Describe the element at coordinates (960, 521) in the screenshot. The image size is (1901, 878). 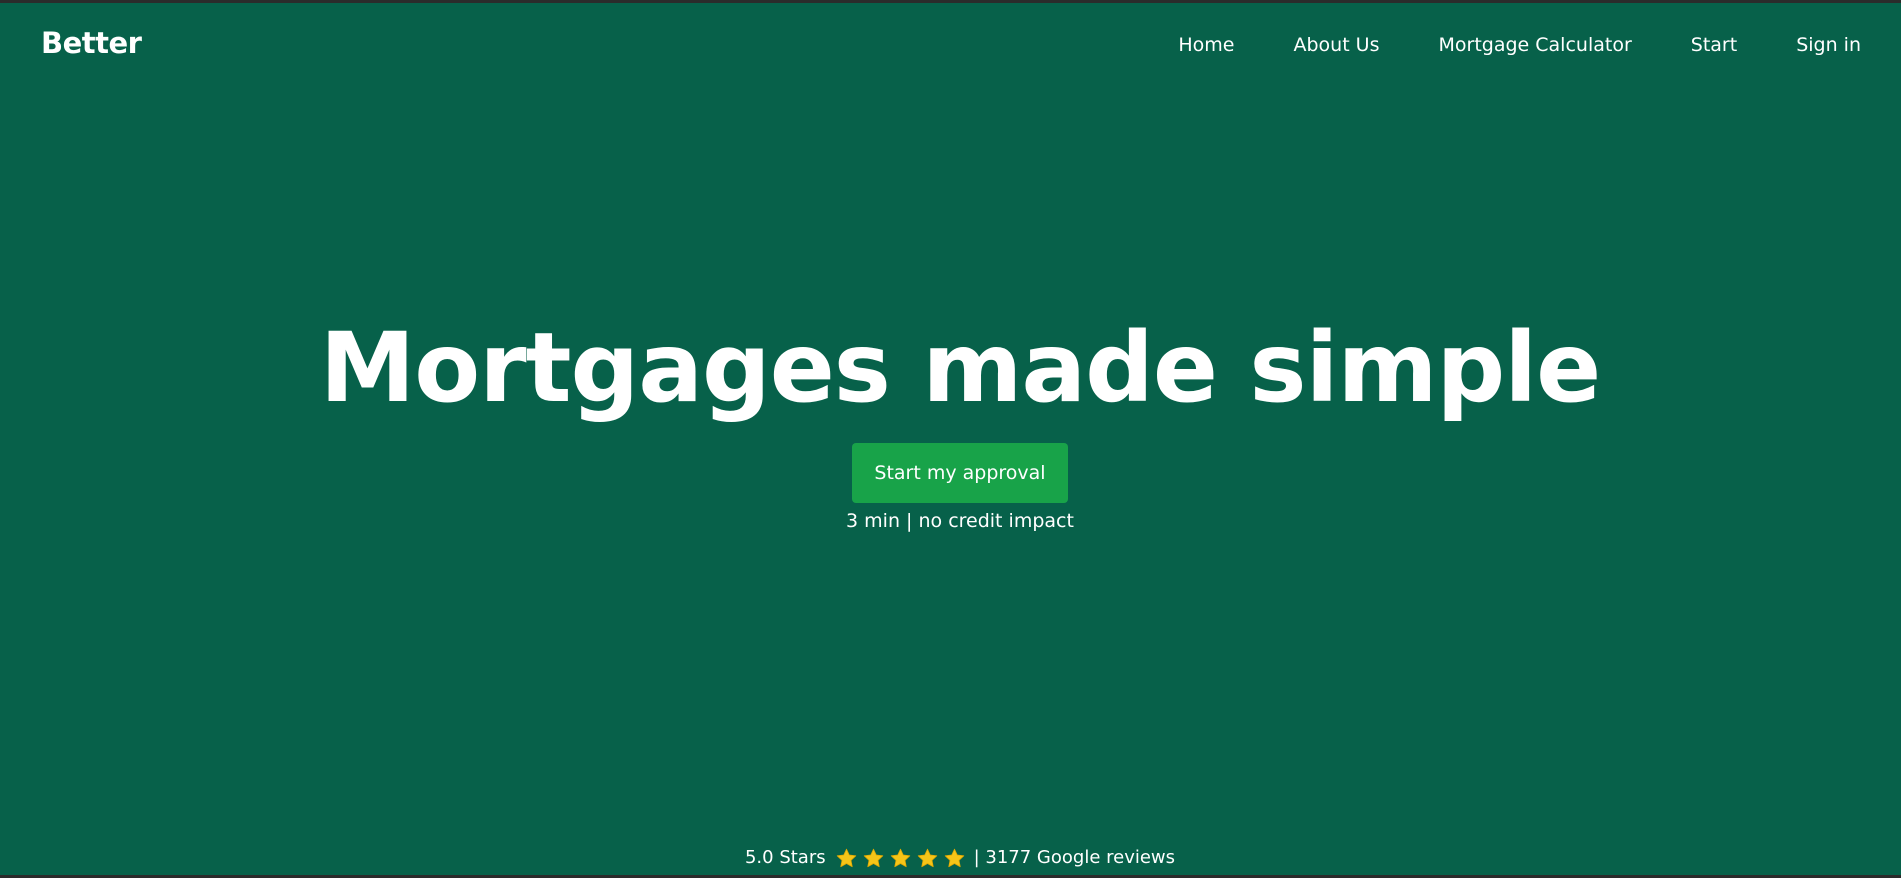
I see `approval-subnote: 3 min | no credit impact` at that location.